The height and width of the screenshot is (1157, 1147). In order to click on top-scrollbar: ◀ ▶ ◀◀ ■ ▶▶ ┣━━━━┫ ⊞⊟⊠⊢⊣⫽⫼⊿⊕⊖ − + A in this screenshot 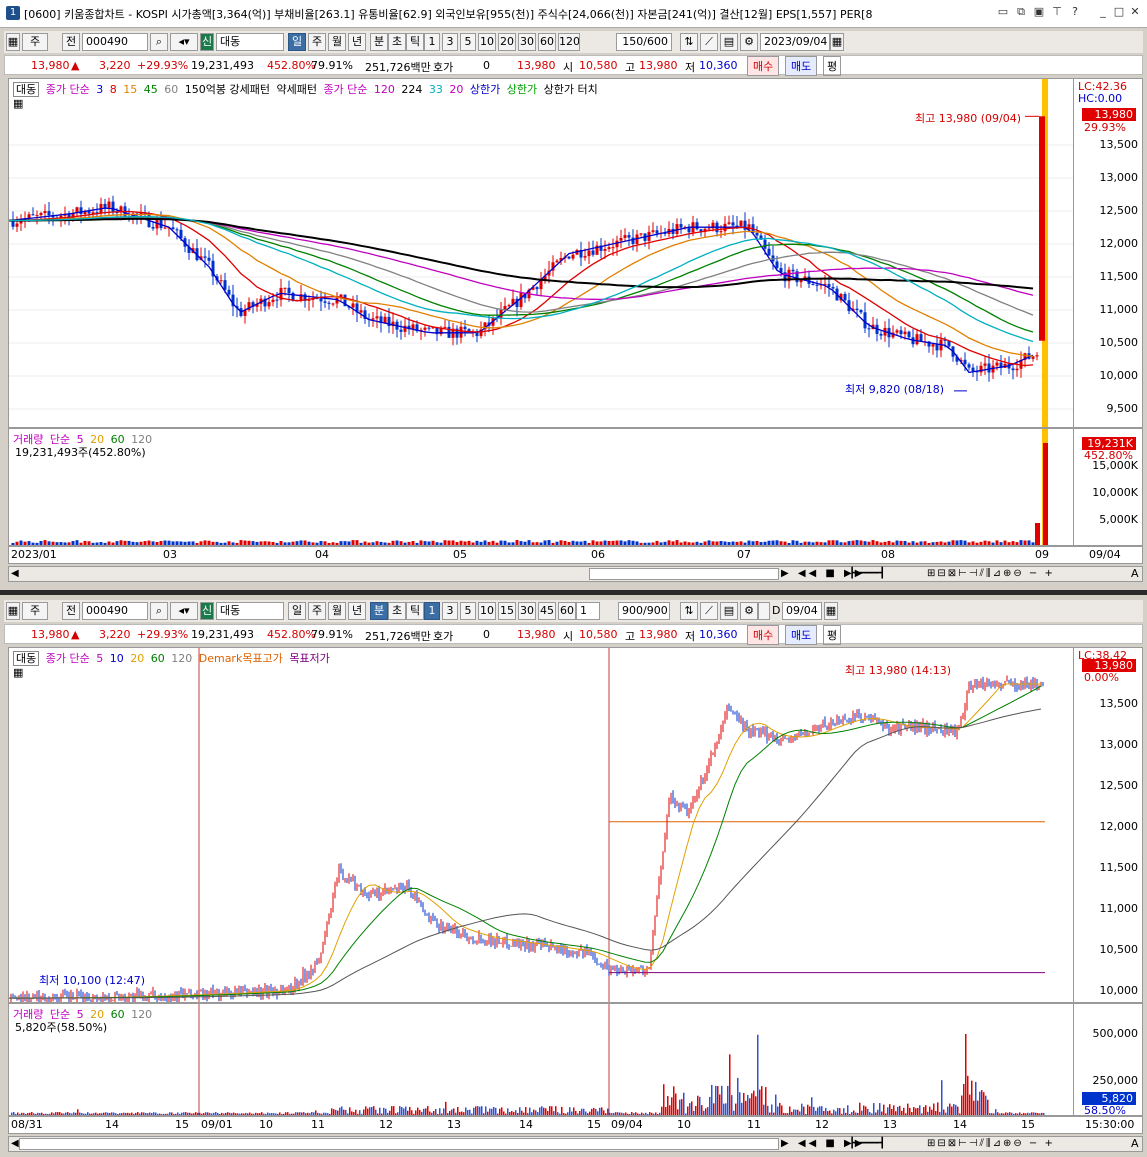, I will do `click(575, 574)`.